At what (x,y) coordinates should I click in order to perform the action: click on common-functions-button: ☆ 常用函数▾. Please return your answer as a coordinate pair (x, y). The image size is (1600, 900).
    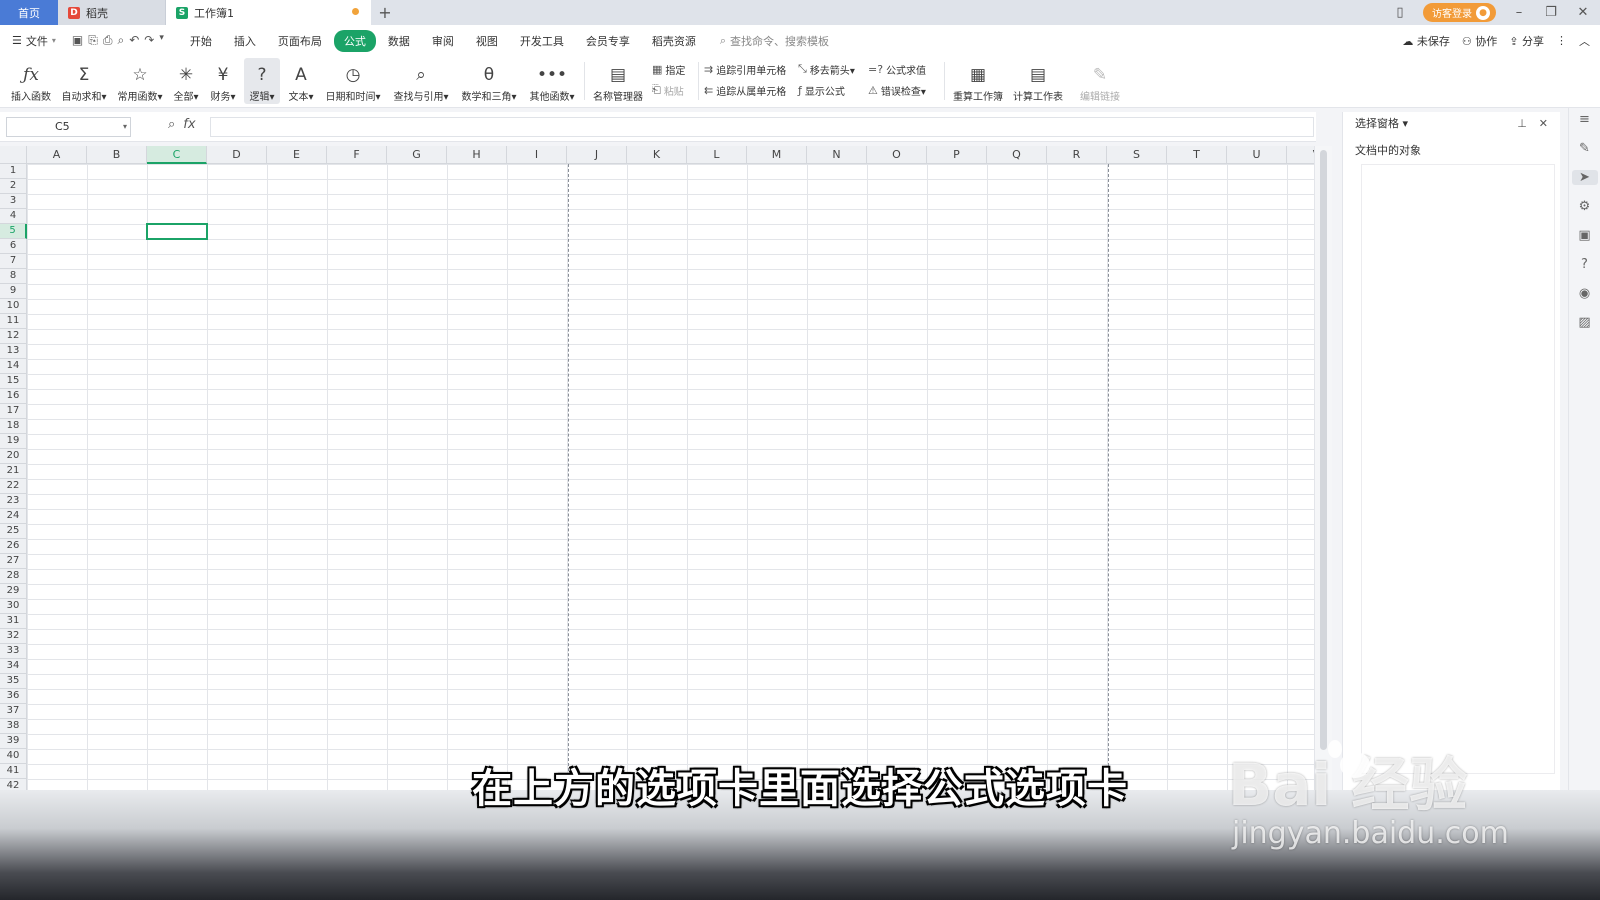
    Looking at the image, I should click on (140, 81).